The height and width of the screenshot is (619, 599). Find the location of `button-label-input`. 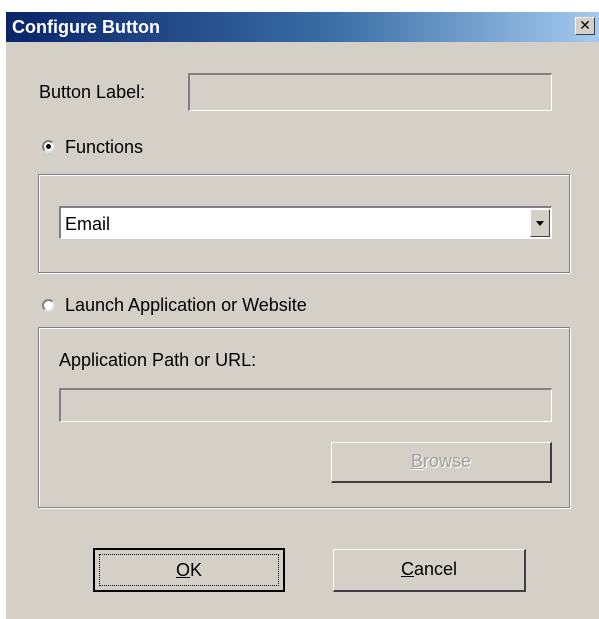

button-label-input is located at coordinates (370, 92).